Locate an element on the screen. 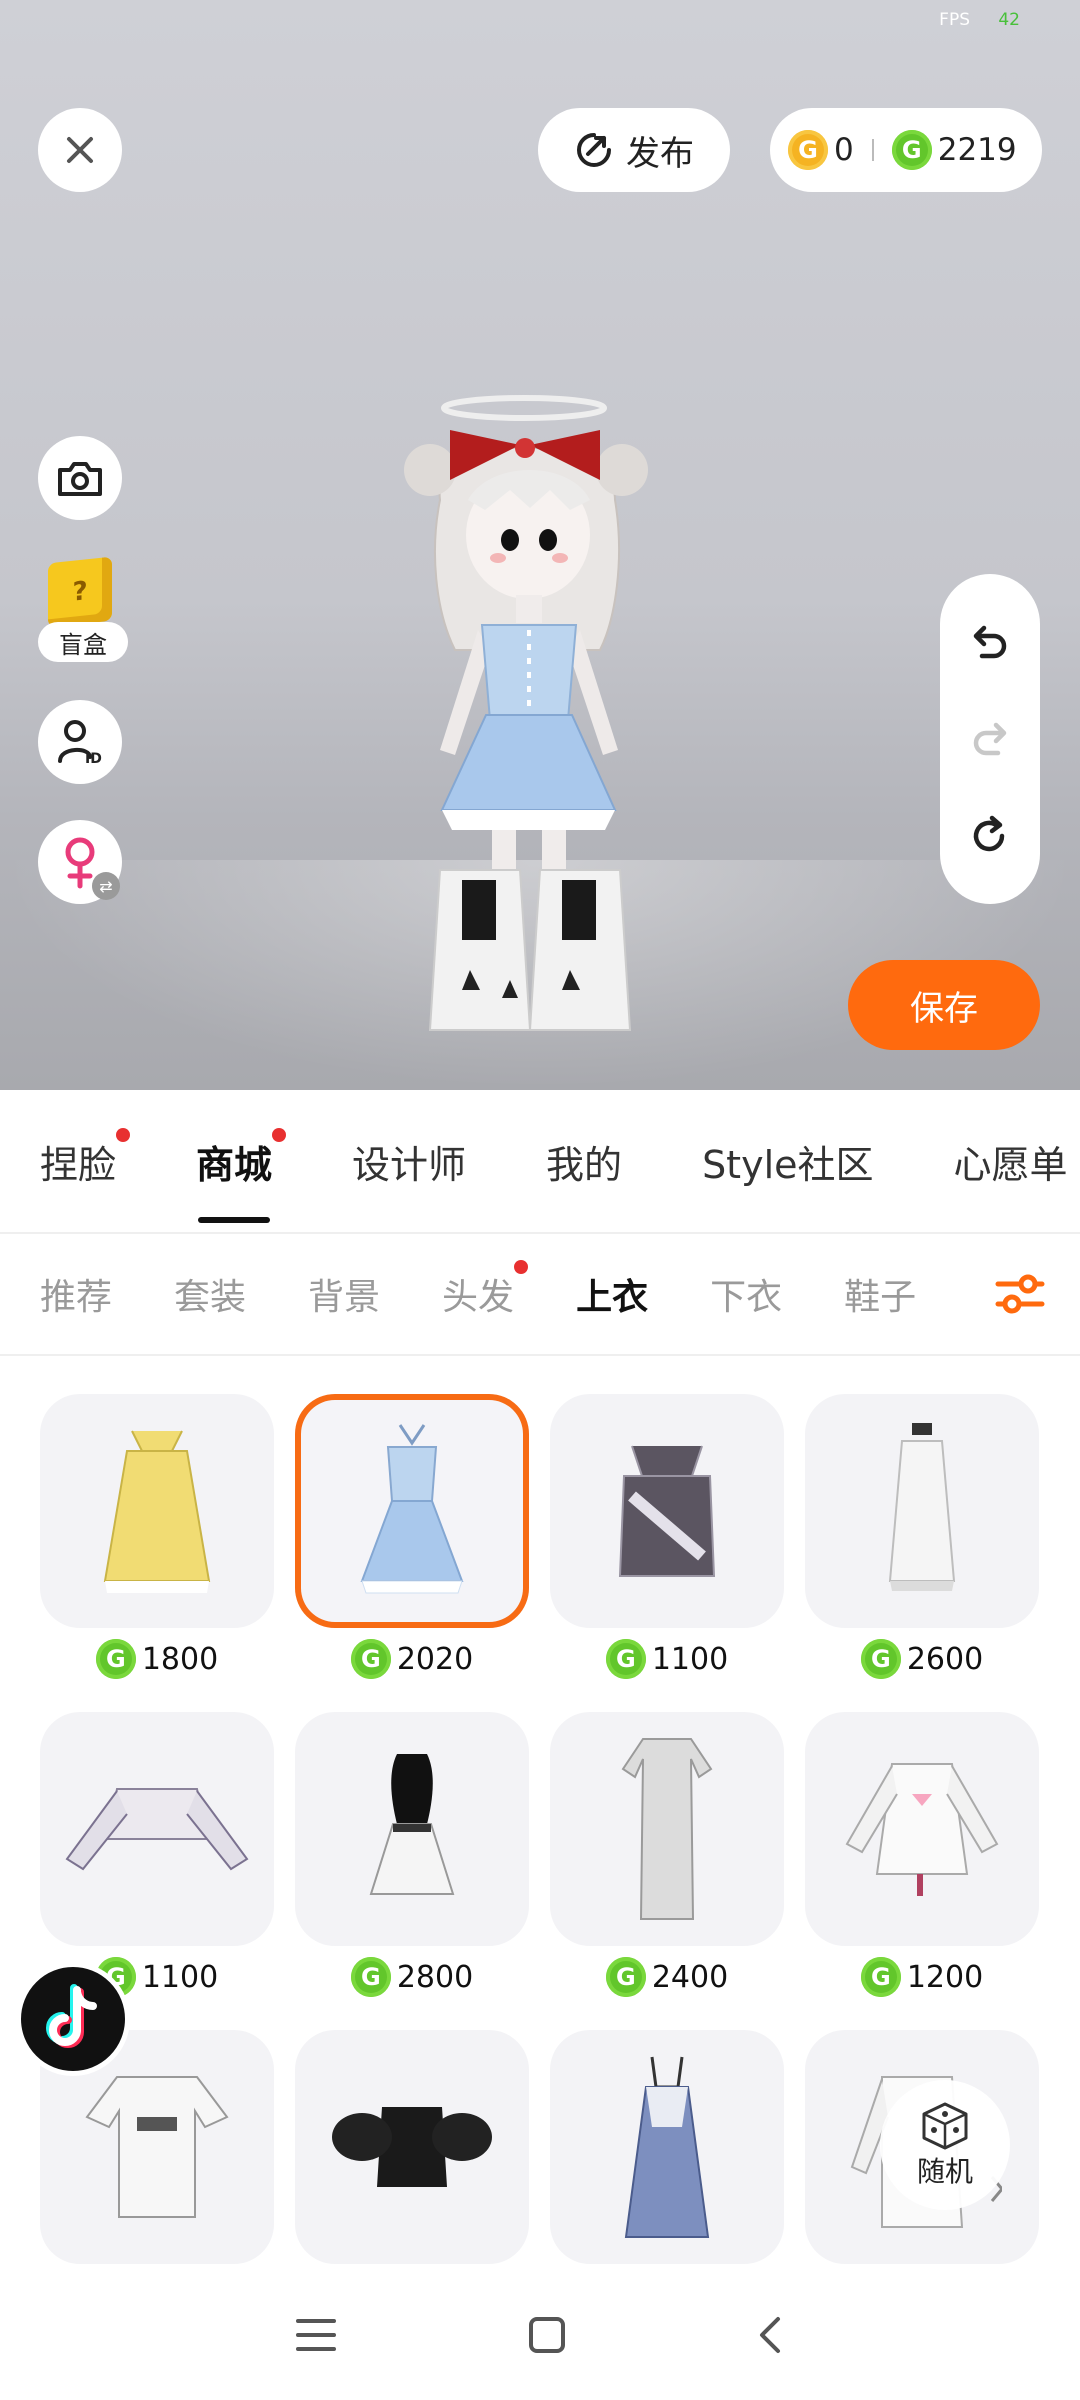  random-button: 随机 is located at coordinates (945, 2145).